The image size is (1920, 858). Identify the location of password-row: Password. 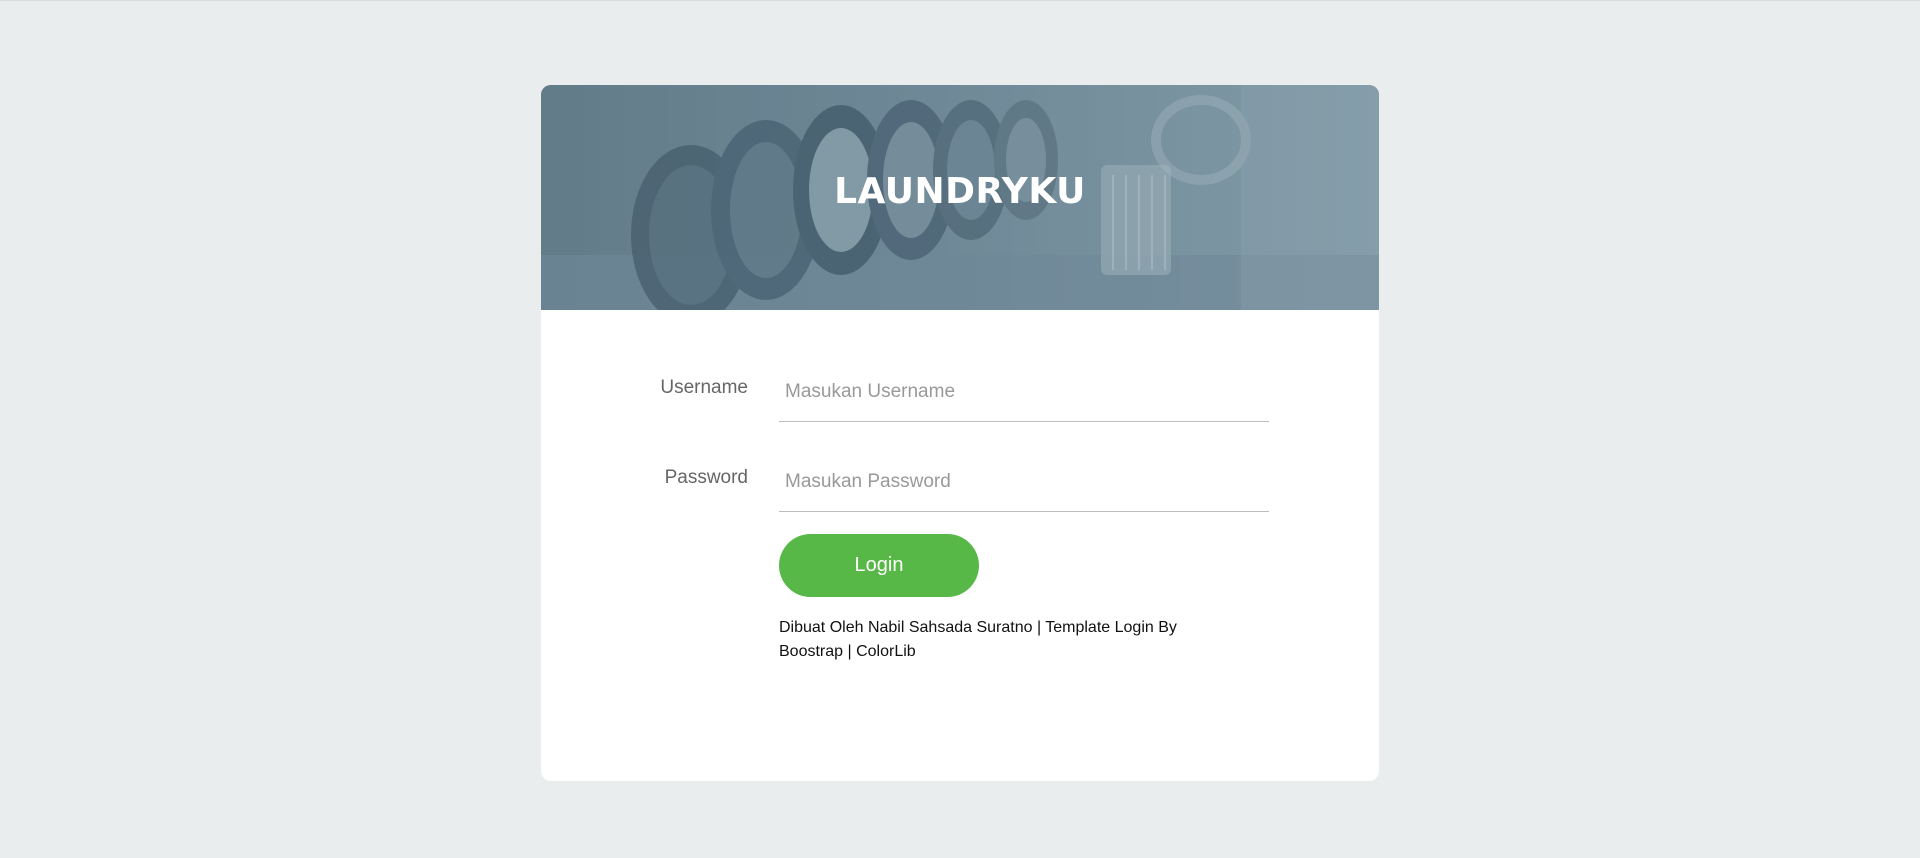
(960, 482).